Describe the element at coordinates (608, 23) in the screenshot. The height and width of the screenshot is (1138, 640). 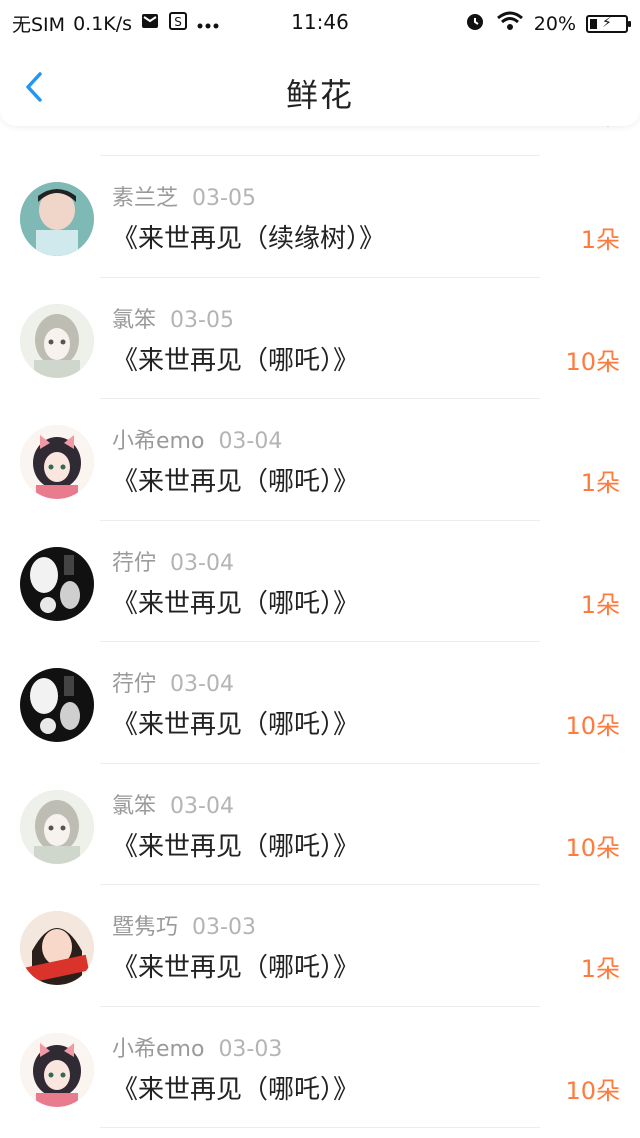
I see `battery-icon: ⚡` at that location.